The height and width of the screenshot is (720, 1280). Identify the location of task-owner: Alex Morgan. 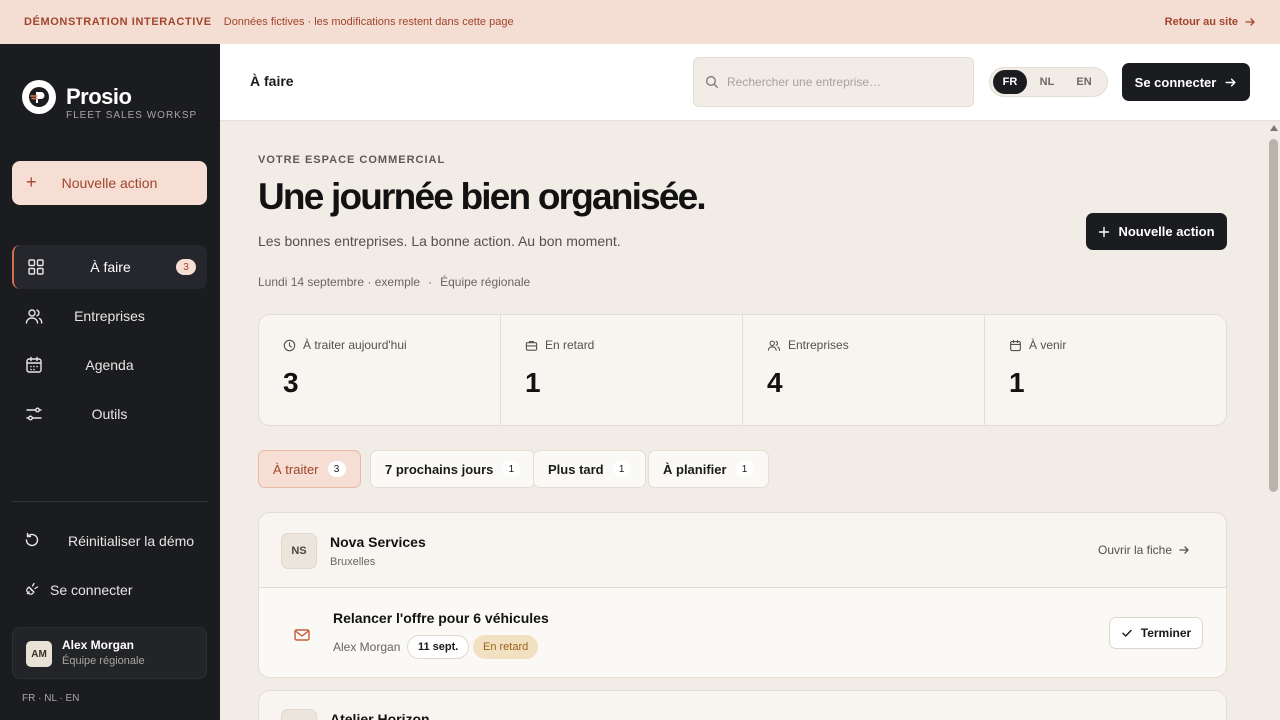
(367, 647).